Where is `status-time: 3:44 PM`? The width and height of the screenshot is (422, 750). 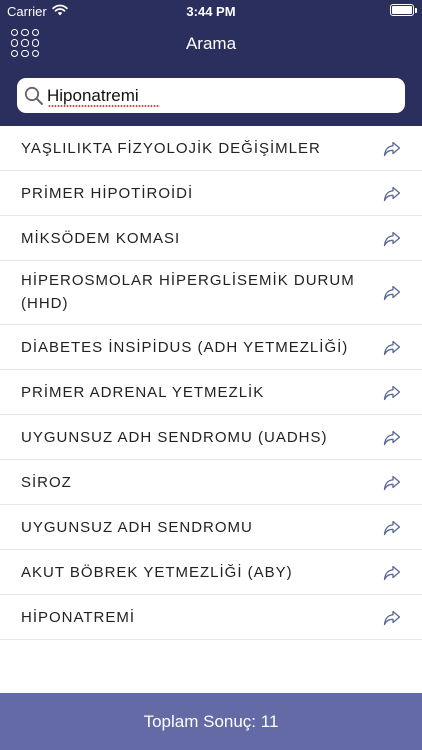 status-time: 3:44 PM is located at coordinates (211, 11).